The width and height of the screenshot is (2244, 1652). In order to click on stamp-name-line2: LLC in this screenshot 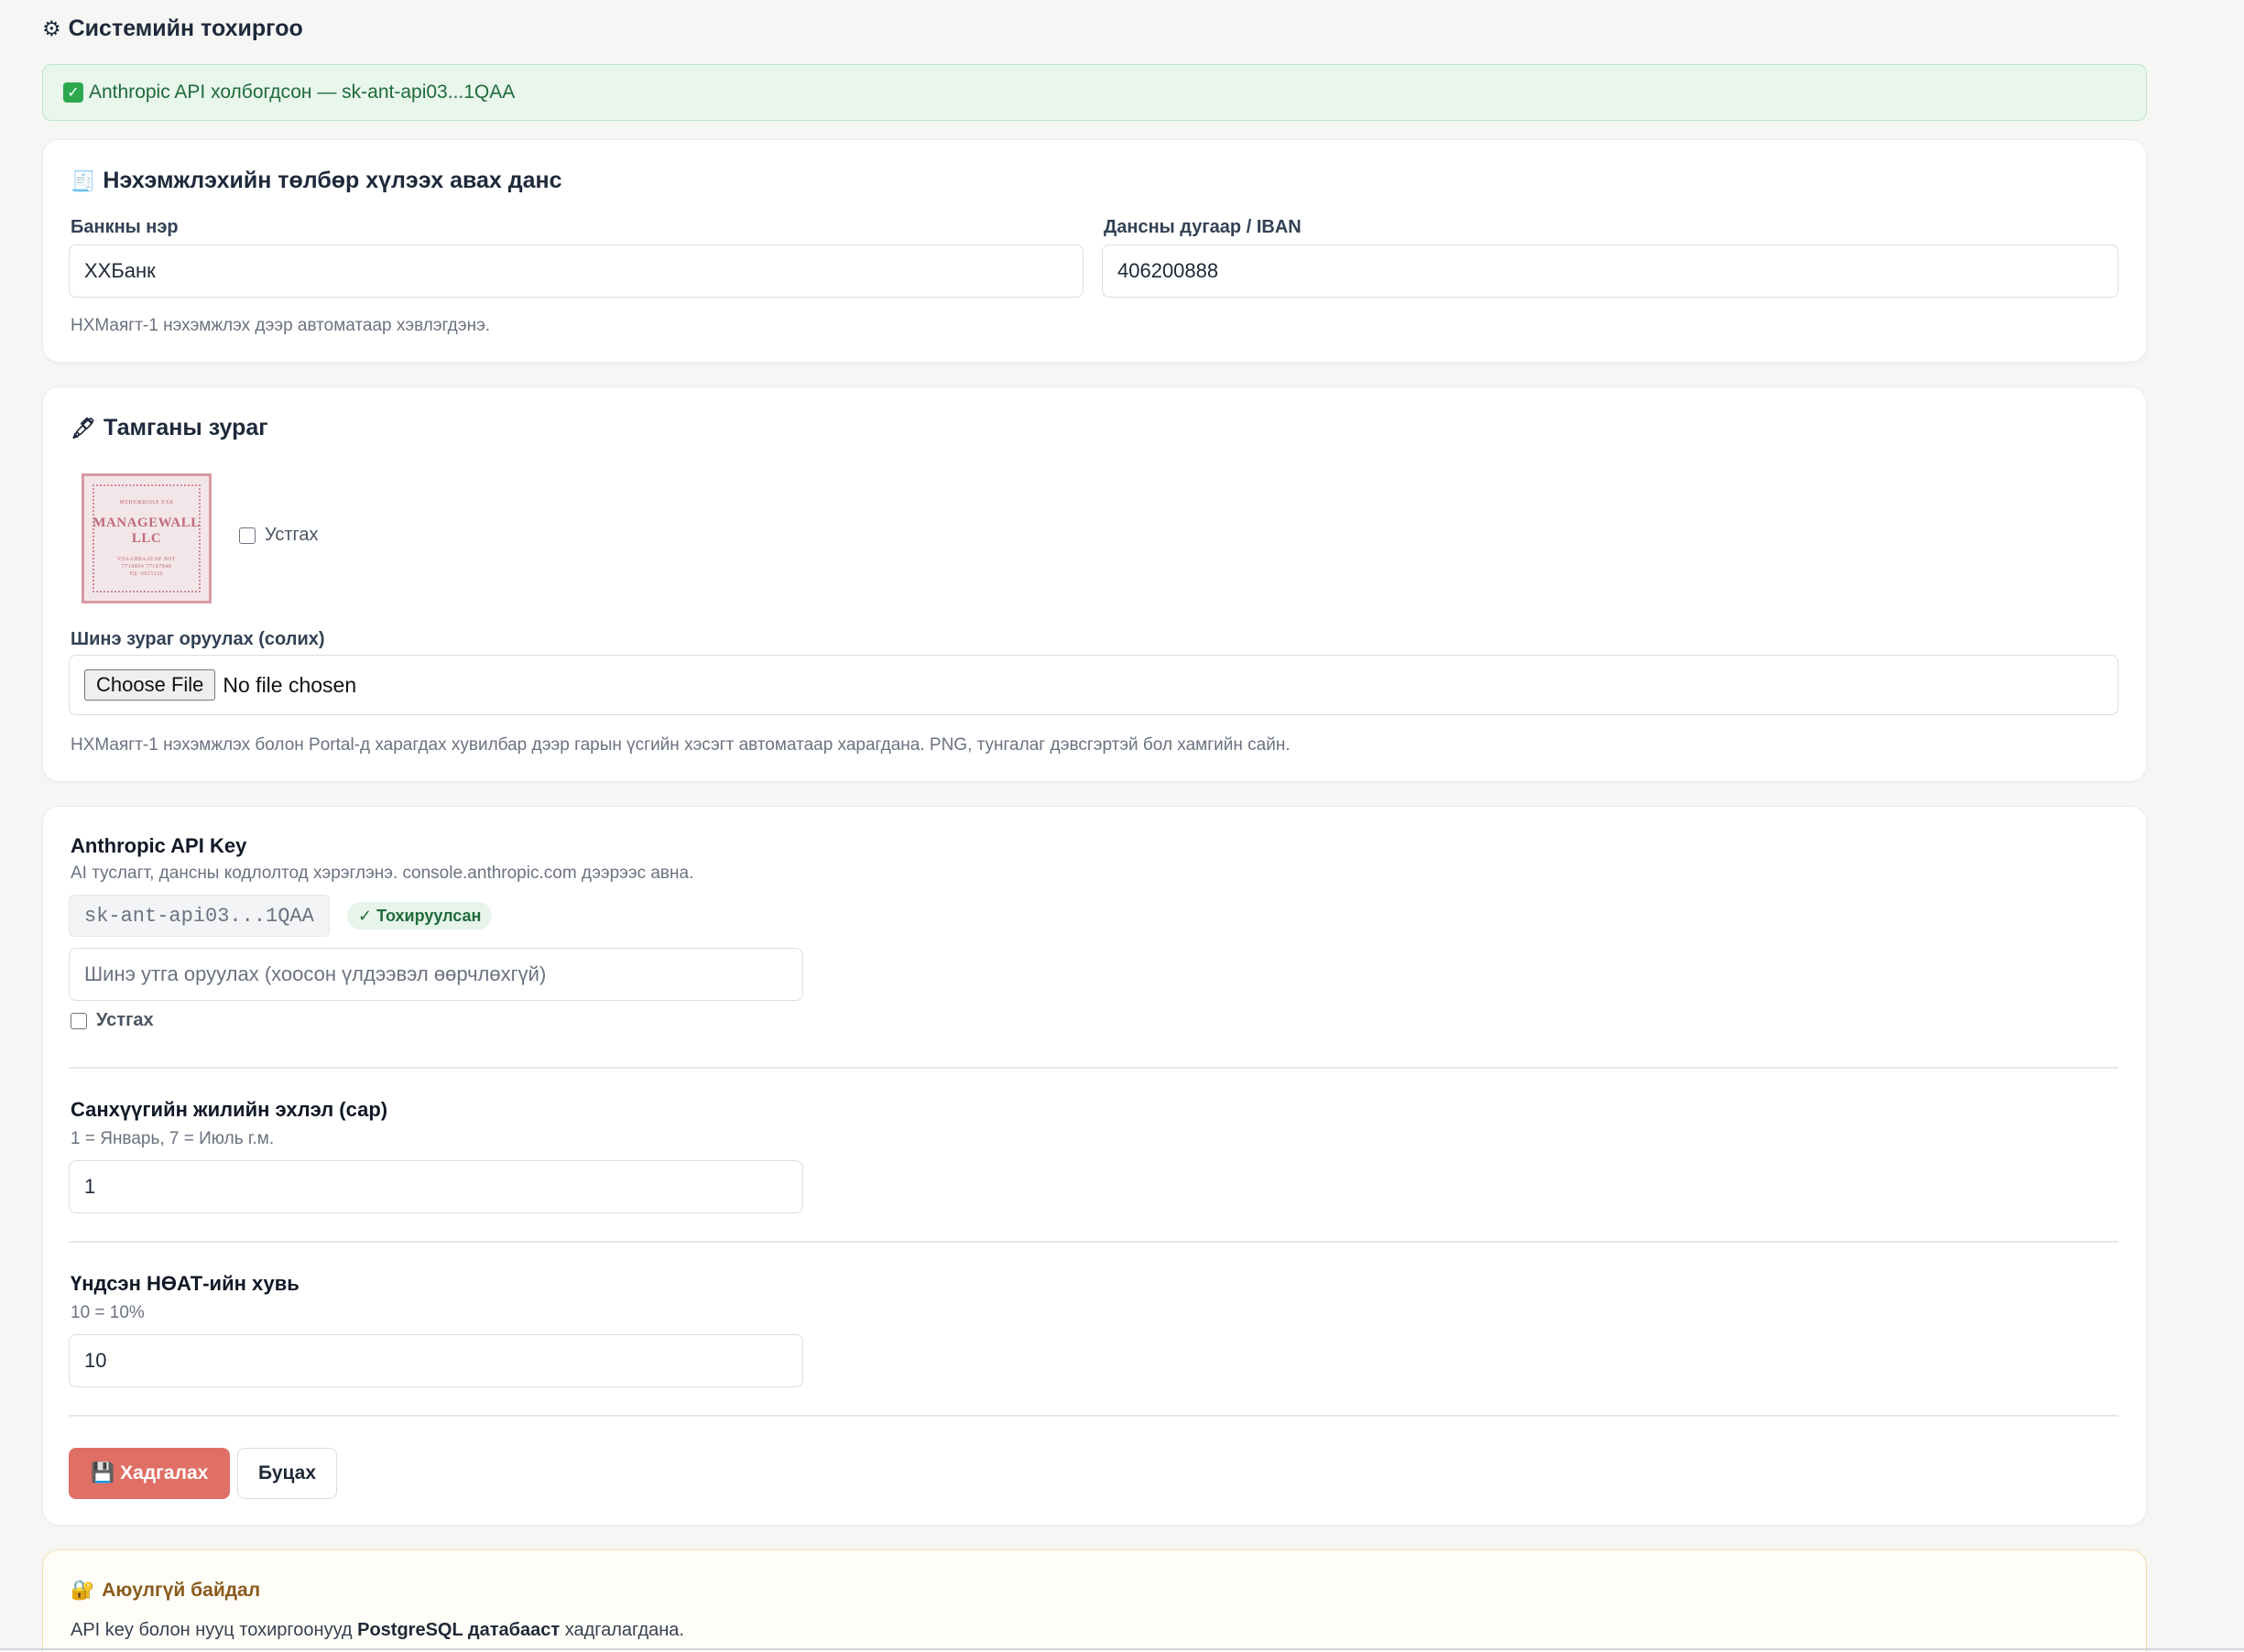, I will do `click(146, 538)`.